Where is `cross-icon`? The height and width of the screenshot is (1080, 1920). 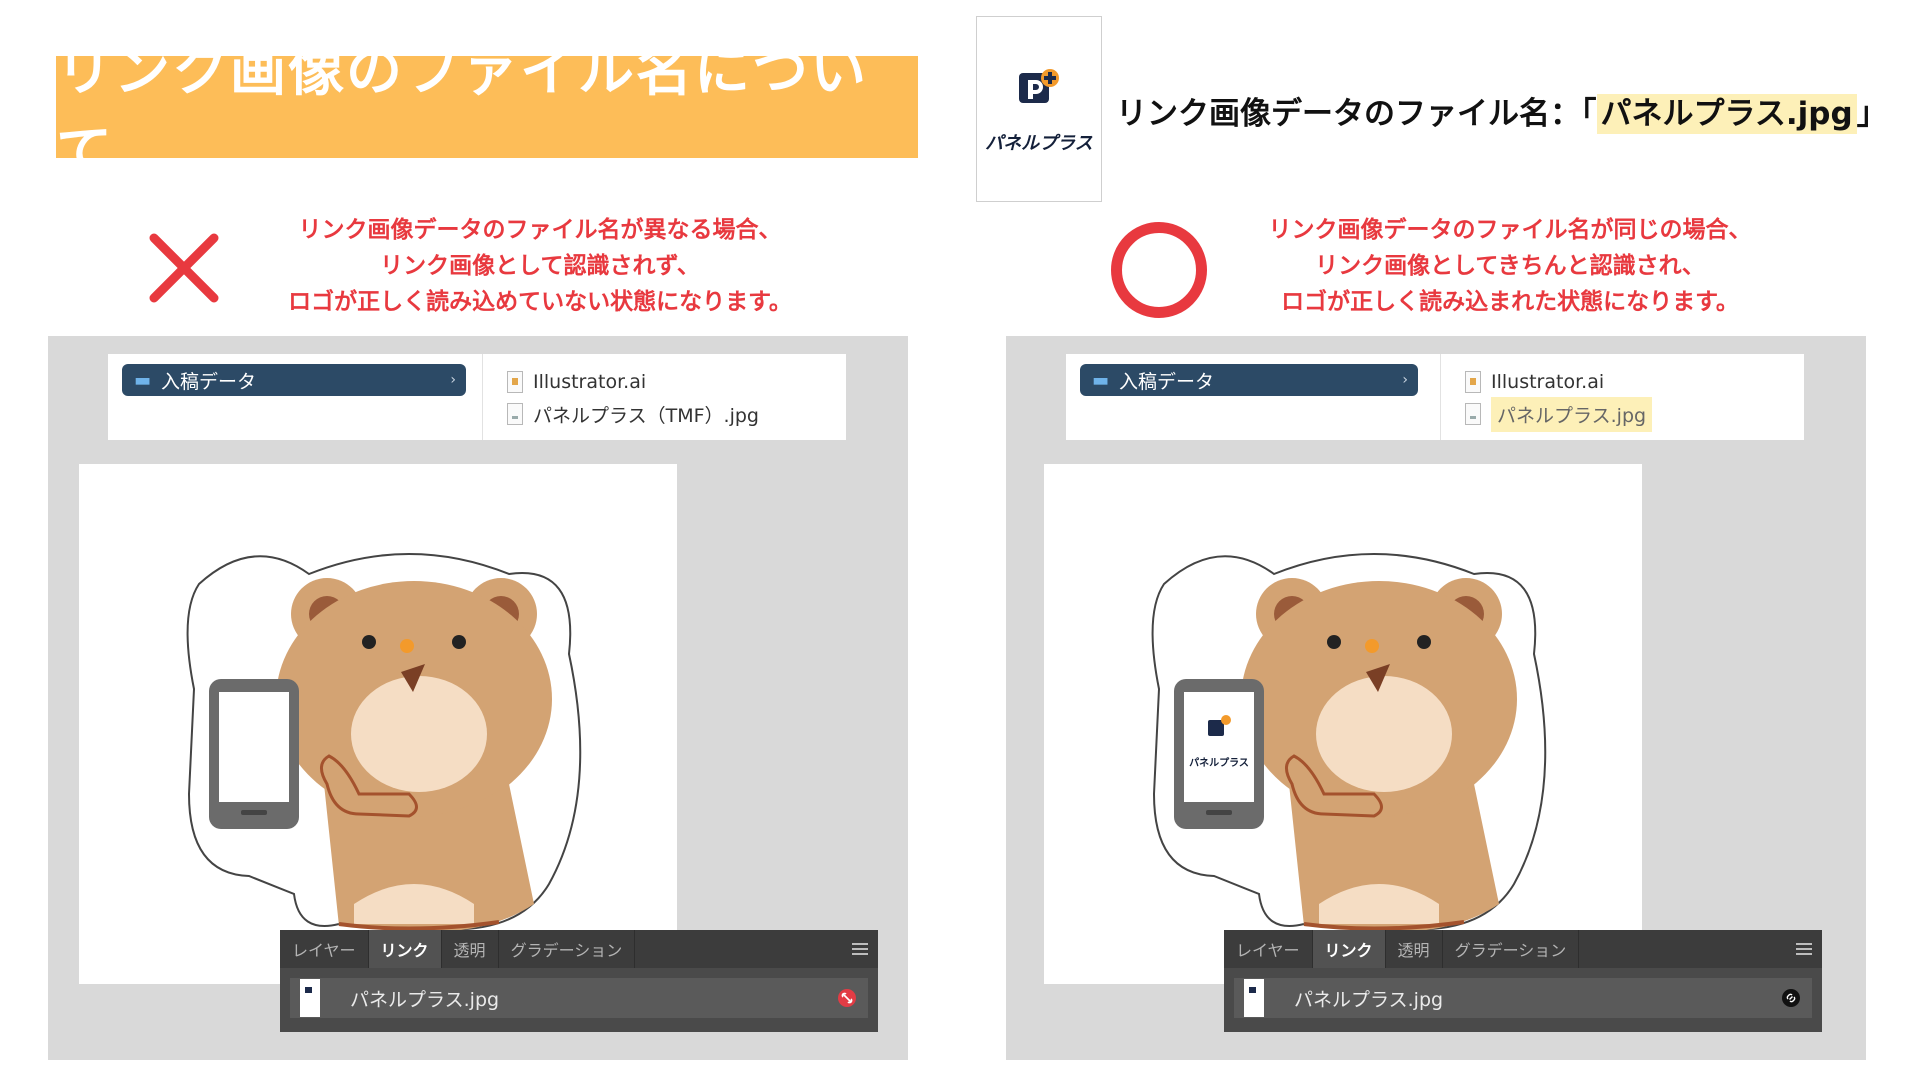 cross-icon is located at coordinates (184, 268).